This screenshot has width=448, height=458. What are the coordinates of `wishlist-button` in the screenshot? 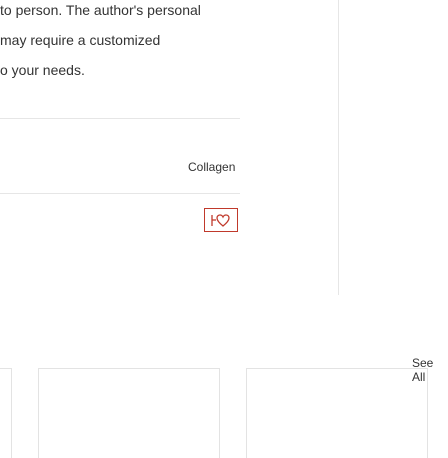 It's located at (221, 220).